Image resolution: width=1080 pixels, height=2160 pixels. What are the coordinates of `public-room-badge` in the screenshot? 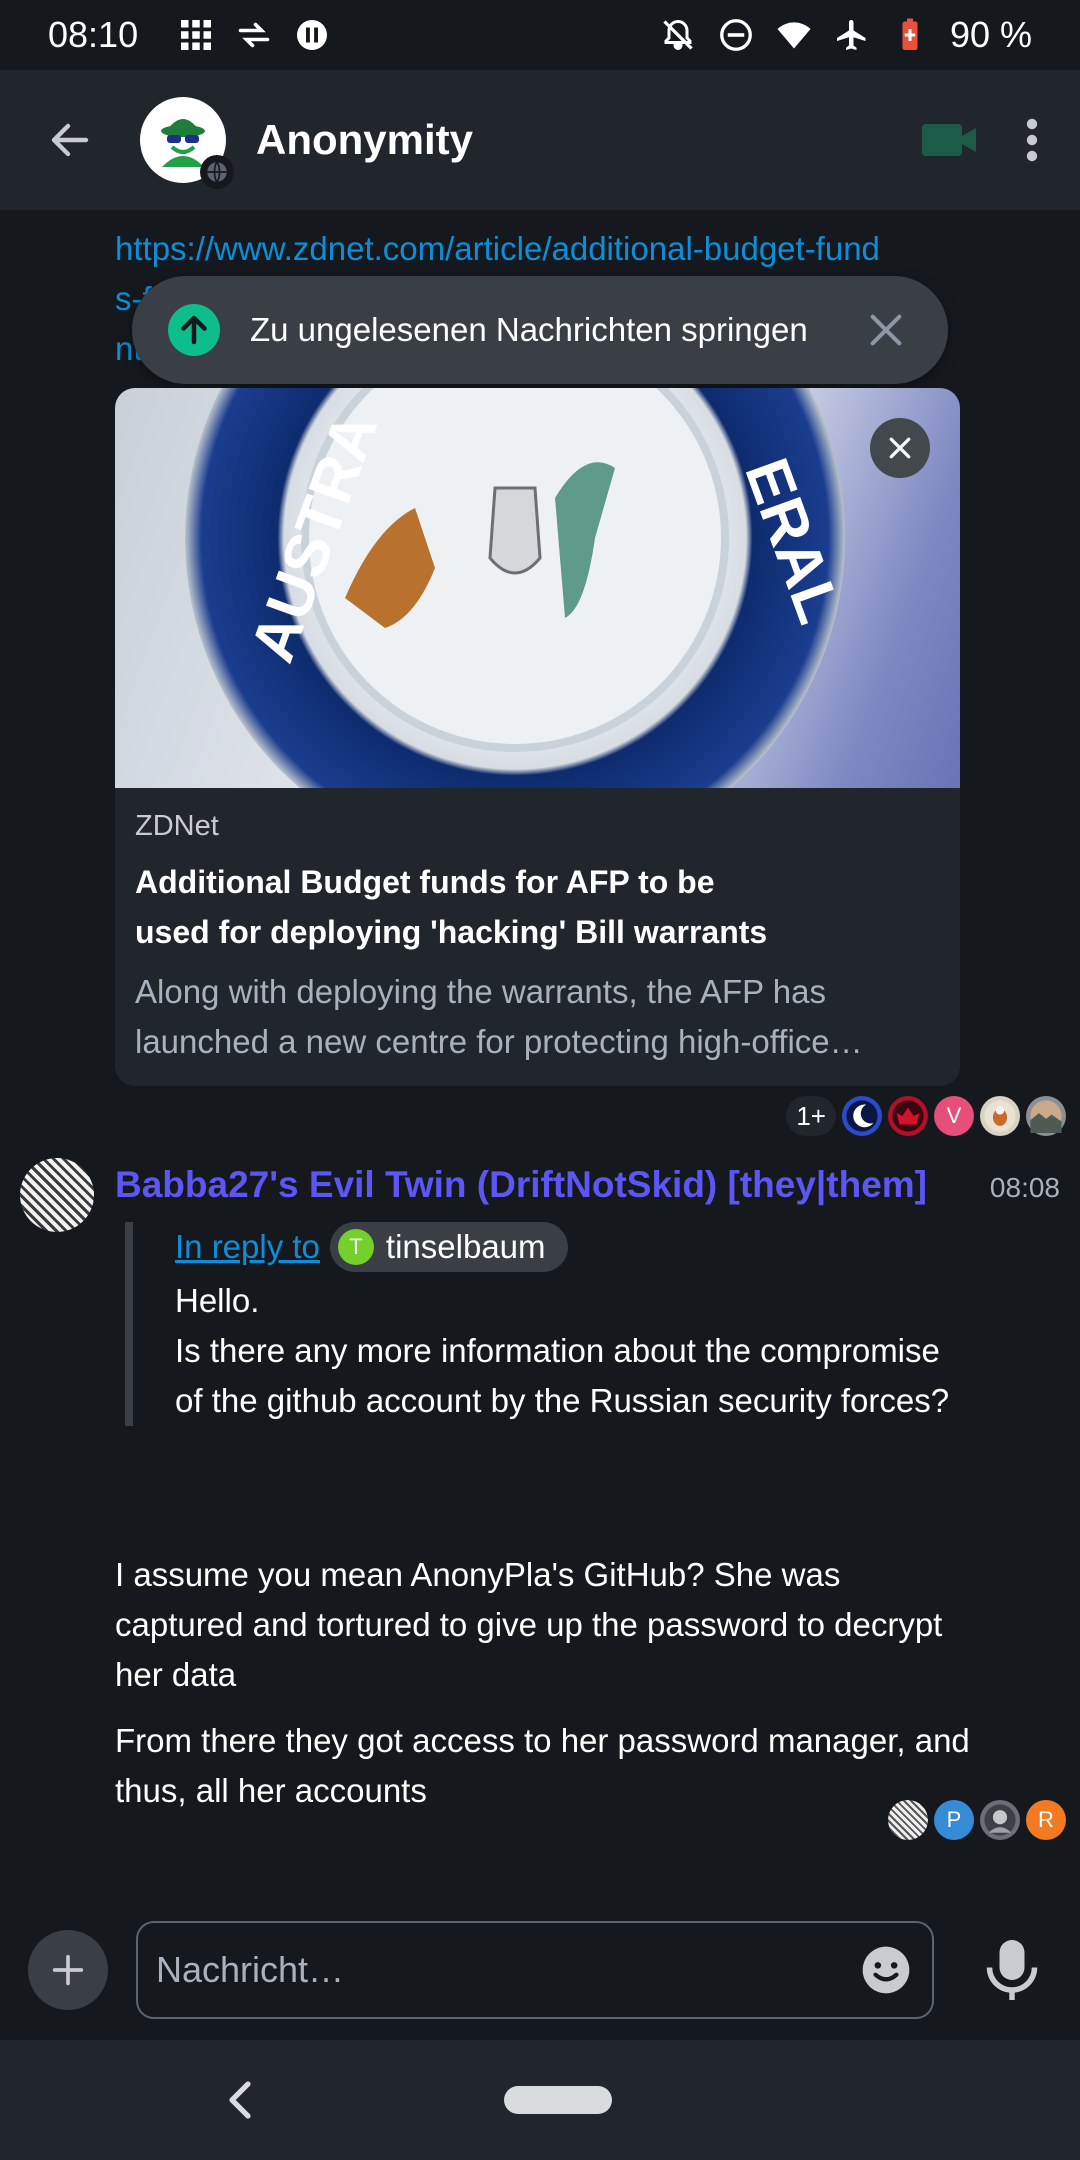 It's located at (217, 172).